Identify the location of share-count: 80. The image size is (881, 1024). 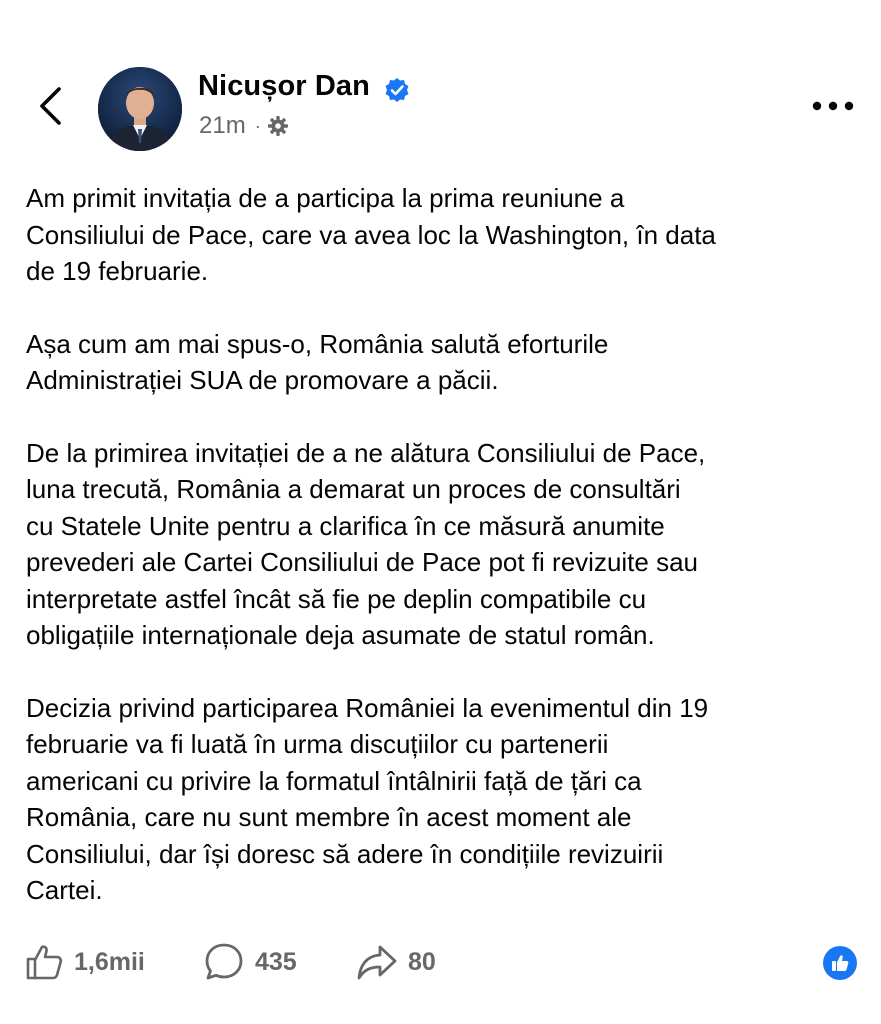
(422, 961).